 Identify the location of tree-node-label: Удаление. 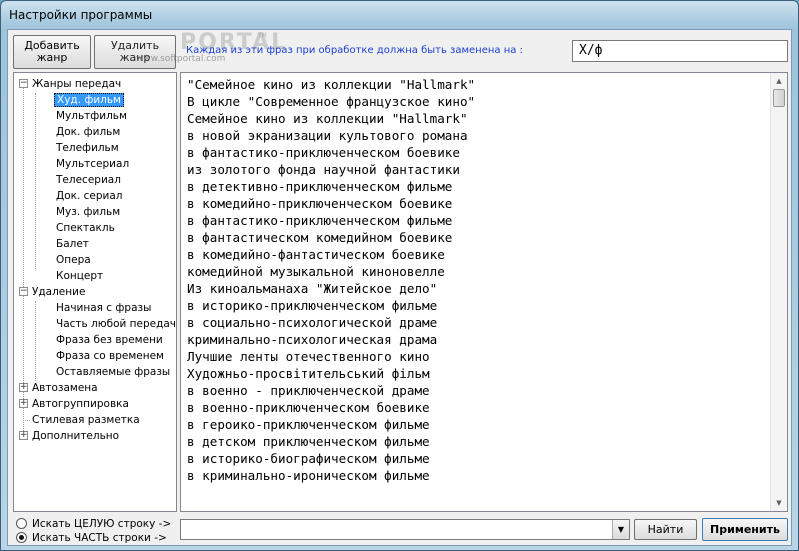
(59, 292).